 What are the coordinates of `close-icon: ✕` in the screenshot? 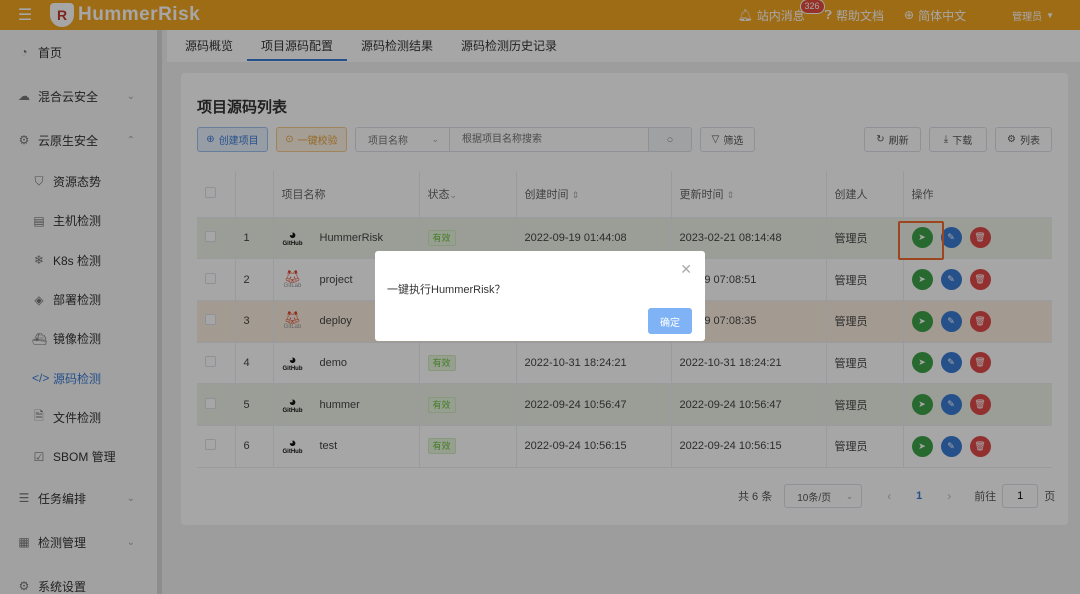 It's located at (686, 269).